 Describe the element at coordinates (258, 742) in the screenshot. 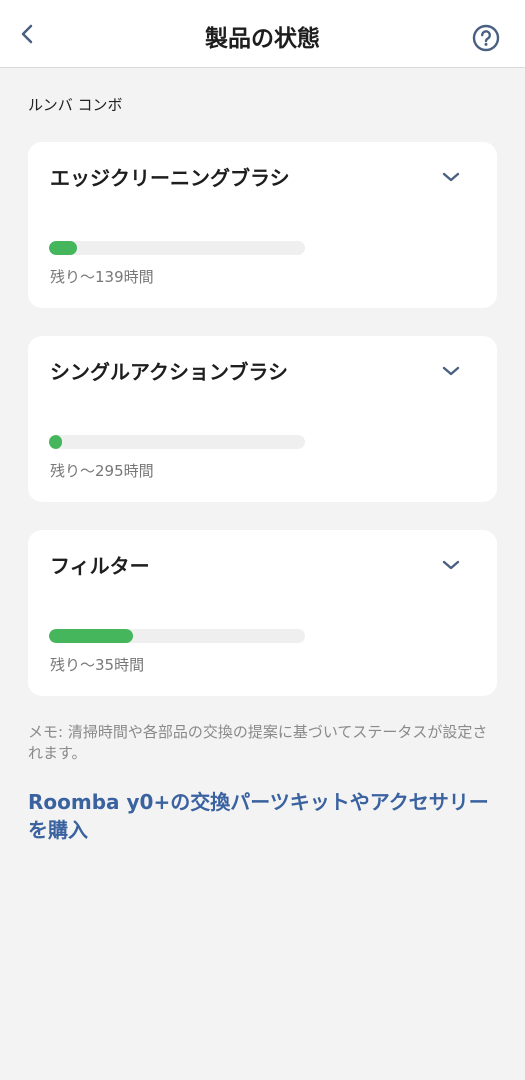

I see `status-note: メモ: 清掃時間や各部品の交換の提案に基づいてステータスが設定されます。` at that location.